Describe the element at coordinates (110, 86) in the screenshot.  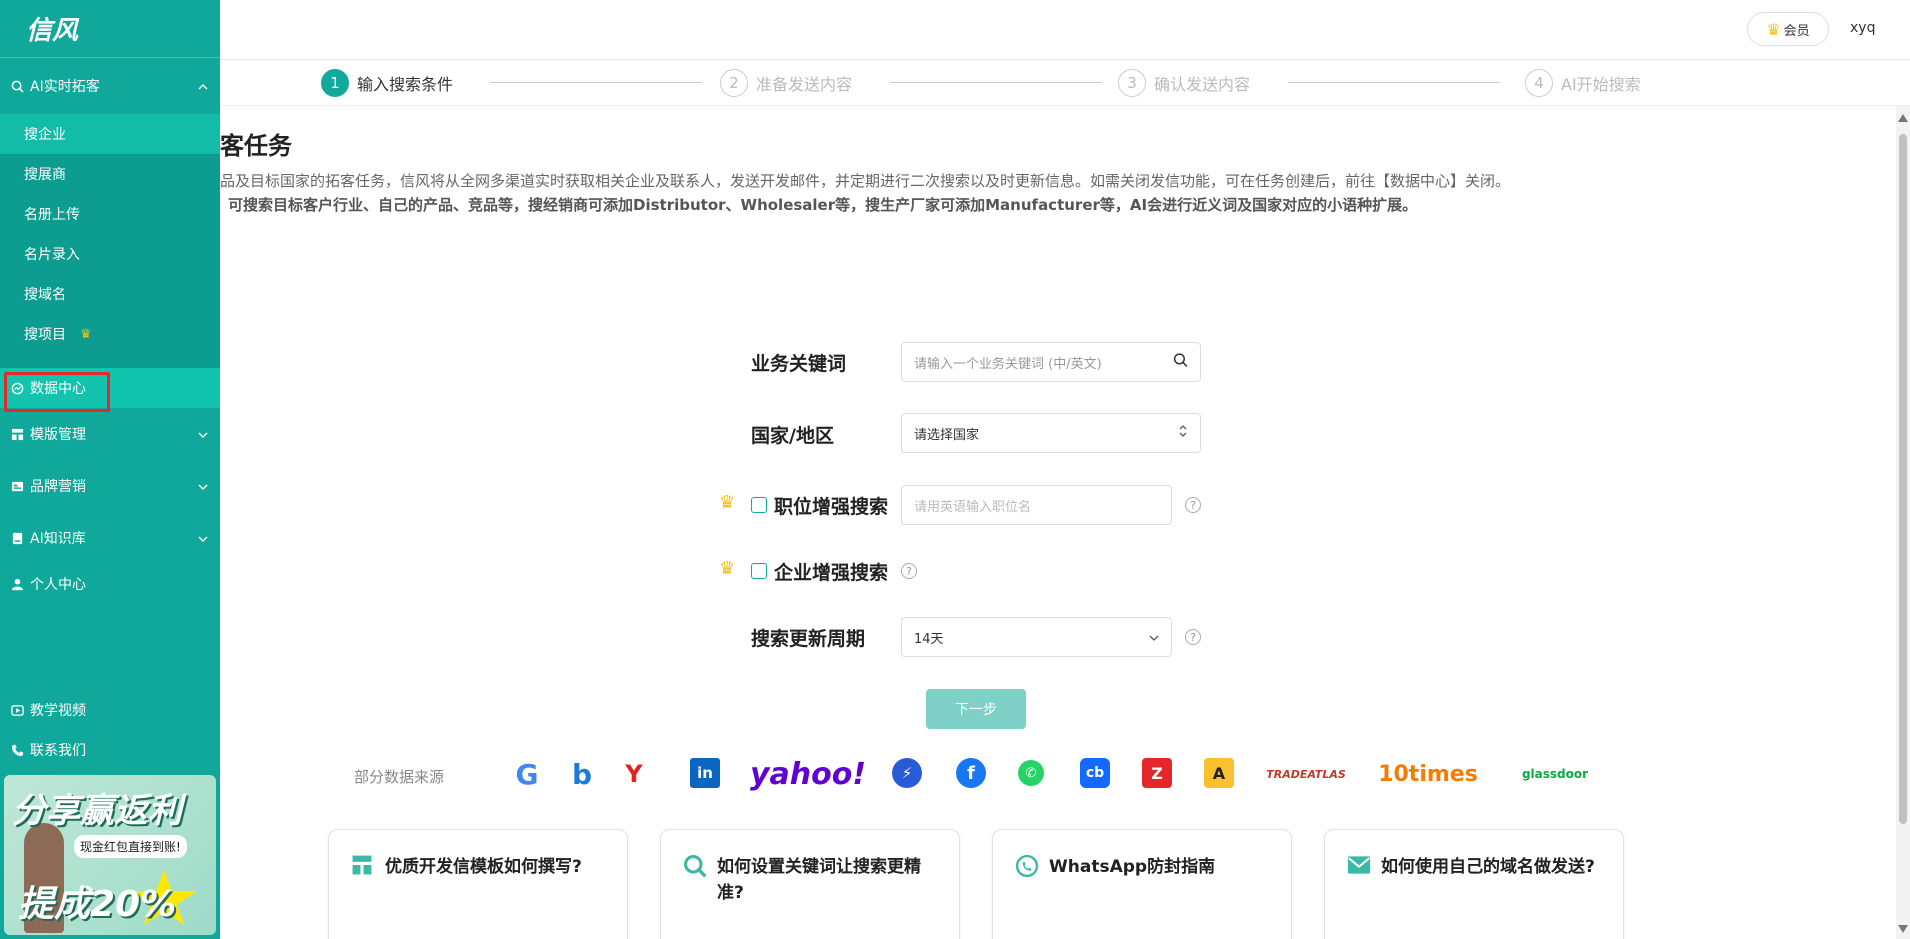
I see `menu-ai-prospecting: AI实时拓客` at that location.